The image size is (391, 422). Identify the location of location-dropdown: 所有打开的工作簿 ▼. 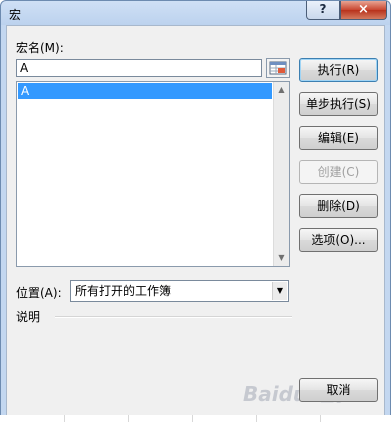
(179, 291).